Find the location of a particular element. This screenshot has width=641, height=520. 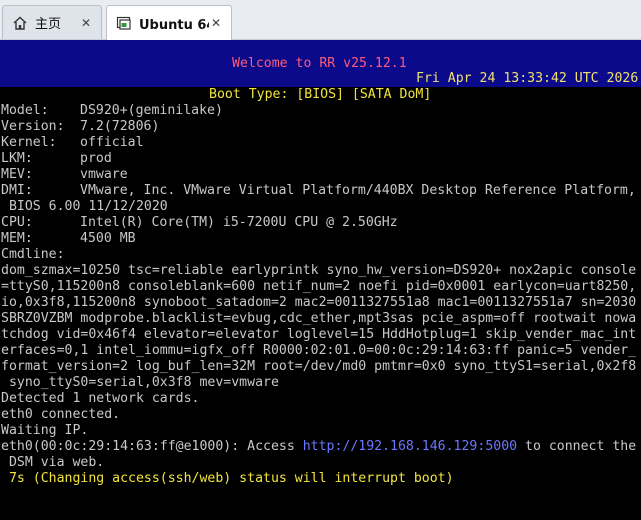

info-key: DMI: is located at coordinates (17, 190).